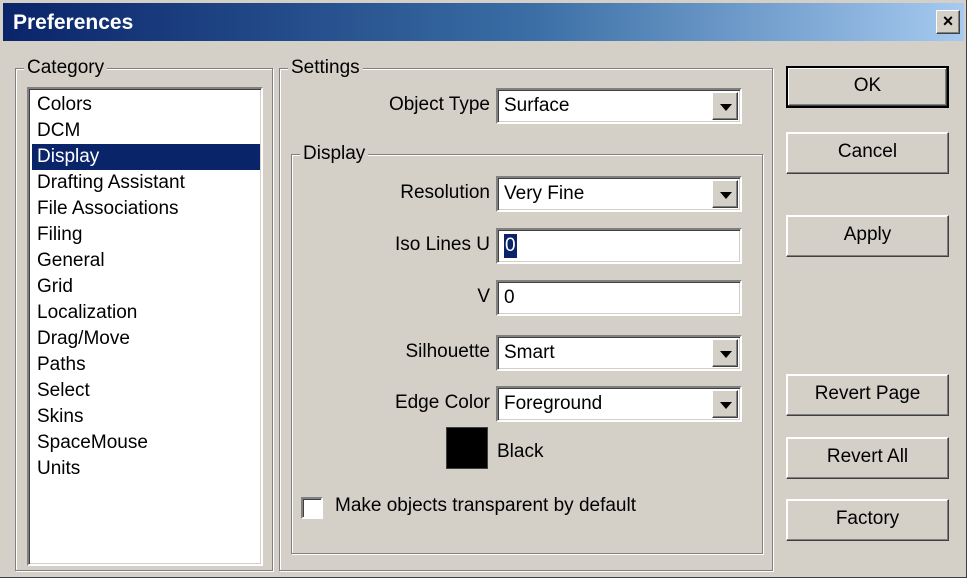 This screenshot has height=578, width=967. Describe the element at coordinates (146, 131) in the screenshot. I see `category-item-dcm: DCM` at that location.